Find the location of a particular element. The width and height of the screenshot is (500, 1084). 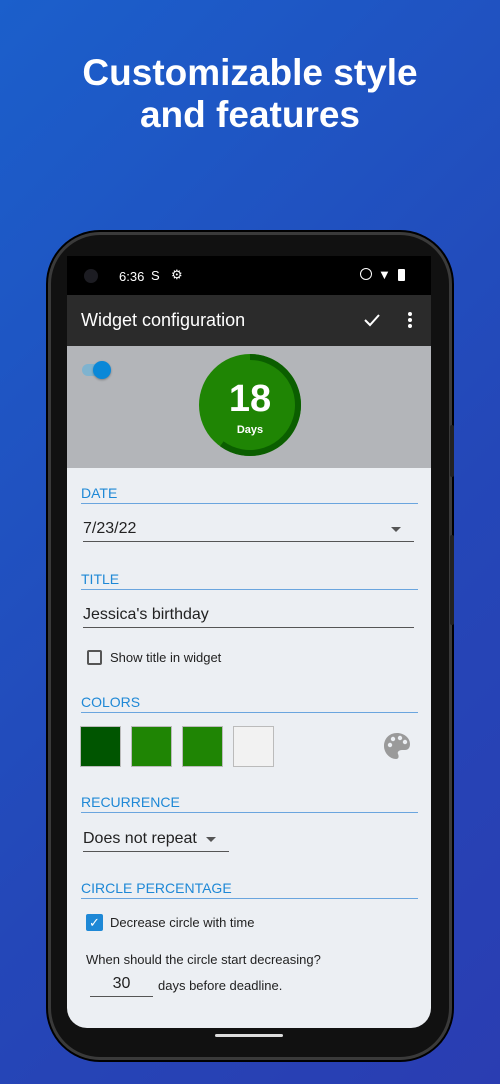

app-bar: Widget configuration is located at coordinates (249, 320).